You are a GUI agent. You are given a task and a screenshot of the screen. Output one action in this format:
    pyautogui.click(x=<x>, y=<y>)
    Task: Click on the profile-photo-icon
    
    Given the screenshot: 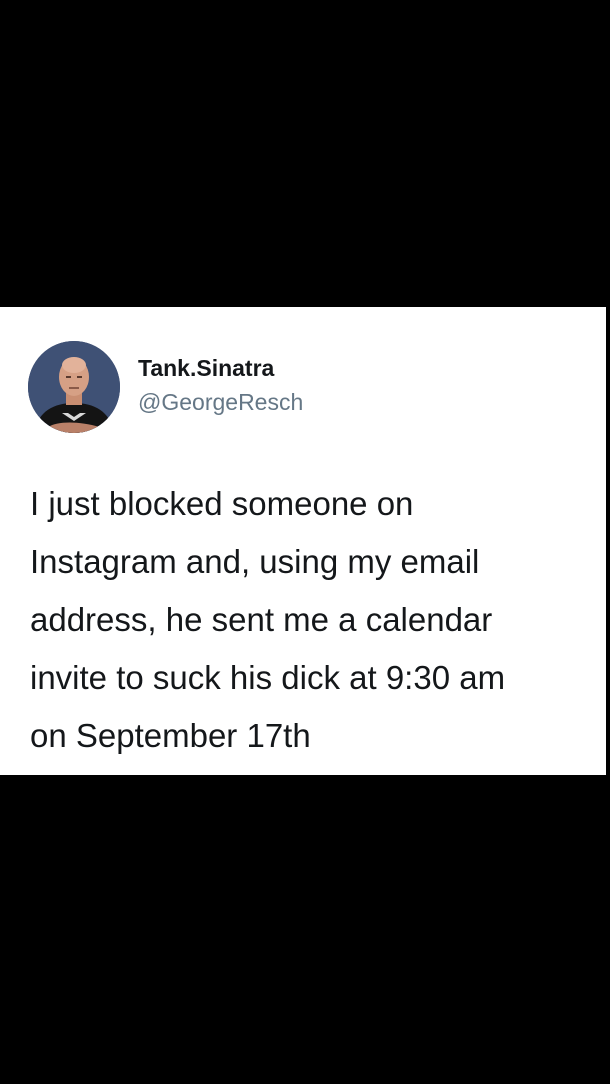 What is the action you would take?
    pyautogui.click(x=74, y=387)
    